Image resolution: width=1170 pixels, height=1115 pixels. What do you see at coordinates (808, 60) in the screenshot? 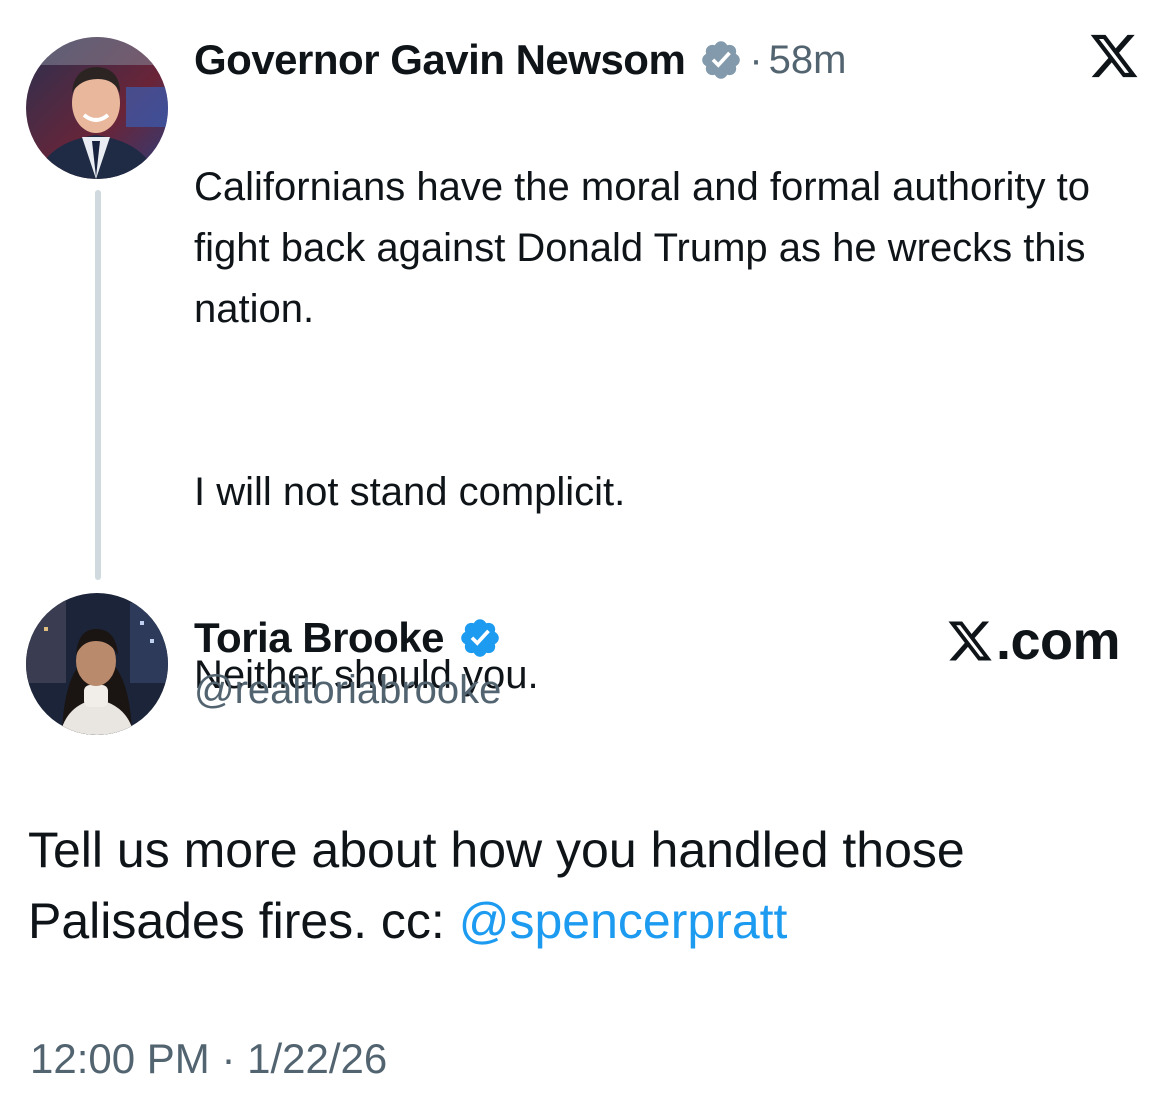
I see `post-time-ago: 58m` at bounding box center [808, 60].